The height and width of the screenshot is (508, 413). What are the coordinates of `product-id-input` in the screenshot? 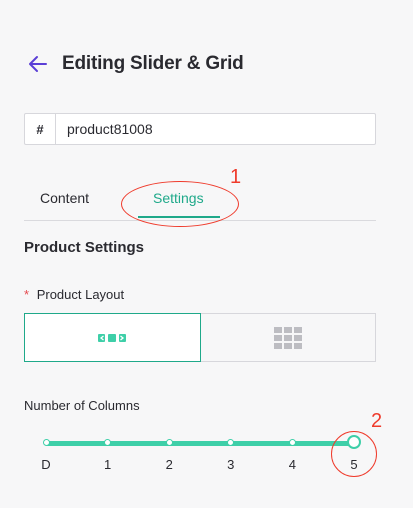 It's located at (212, 129).